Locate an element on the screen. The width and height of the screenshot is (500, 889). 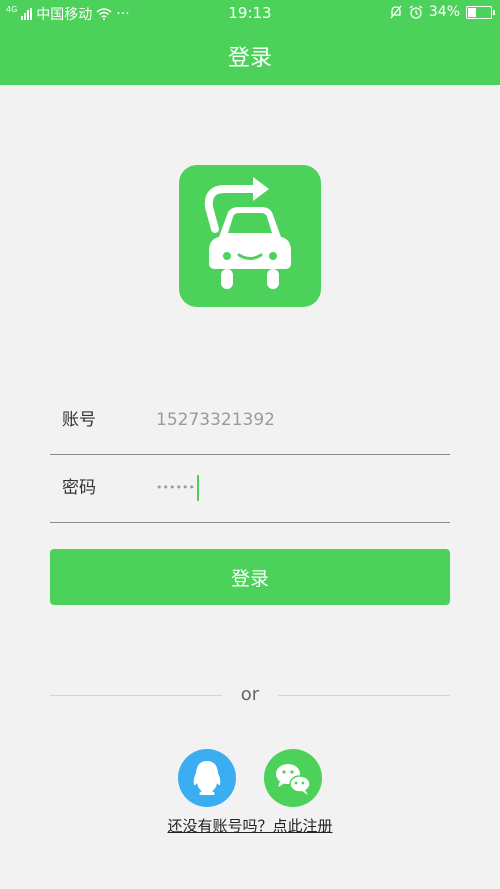
app-logo is located at coordinates (250, 236).